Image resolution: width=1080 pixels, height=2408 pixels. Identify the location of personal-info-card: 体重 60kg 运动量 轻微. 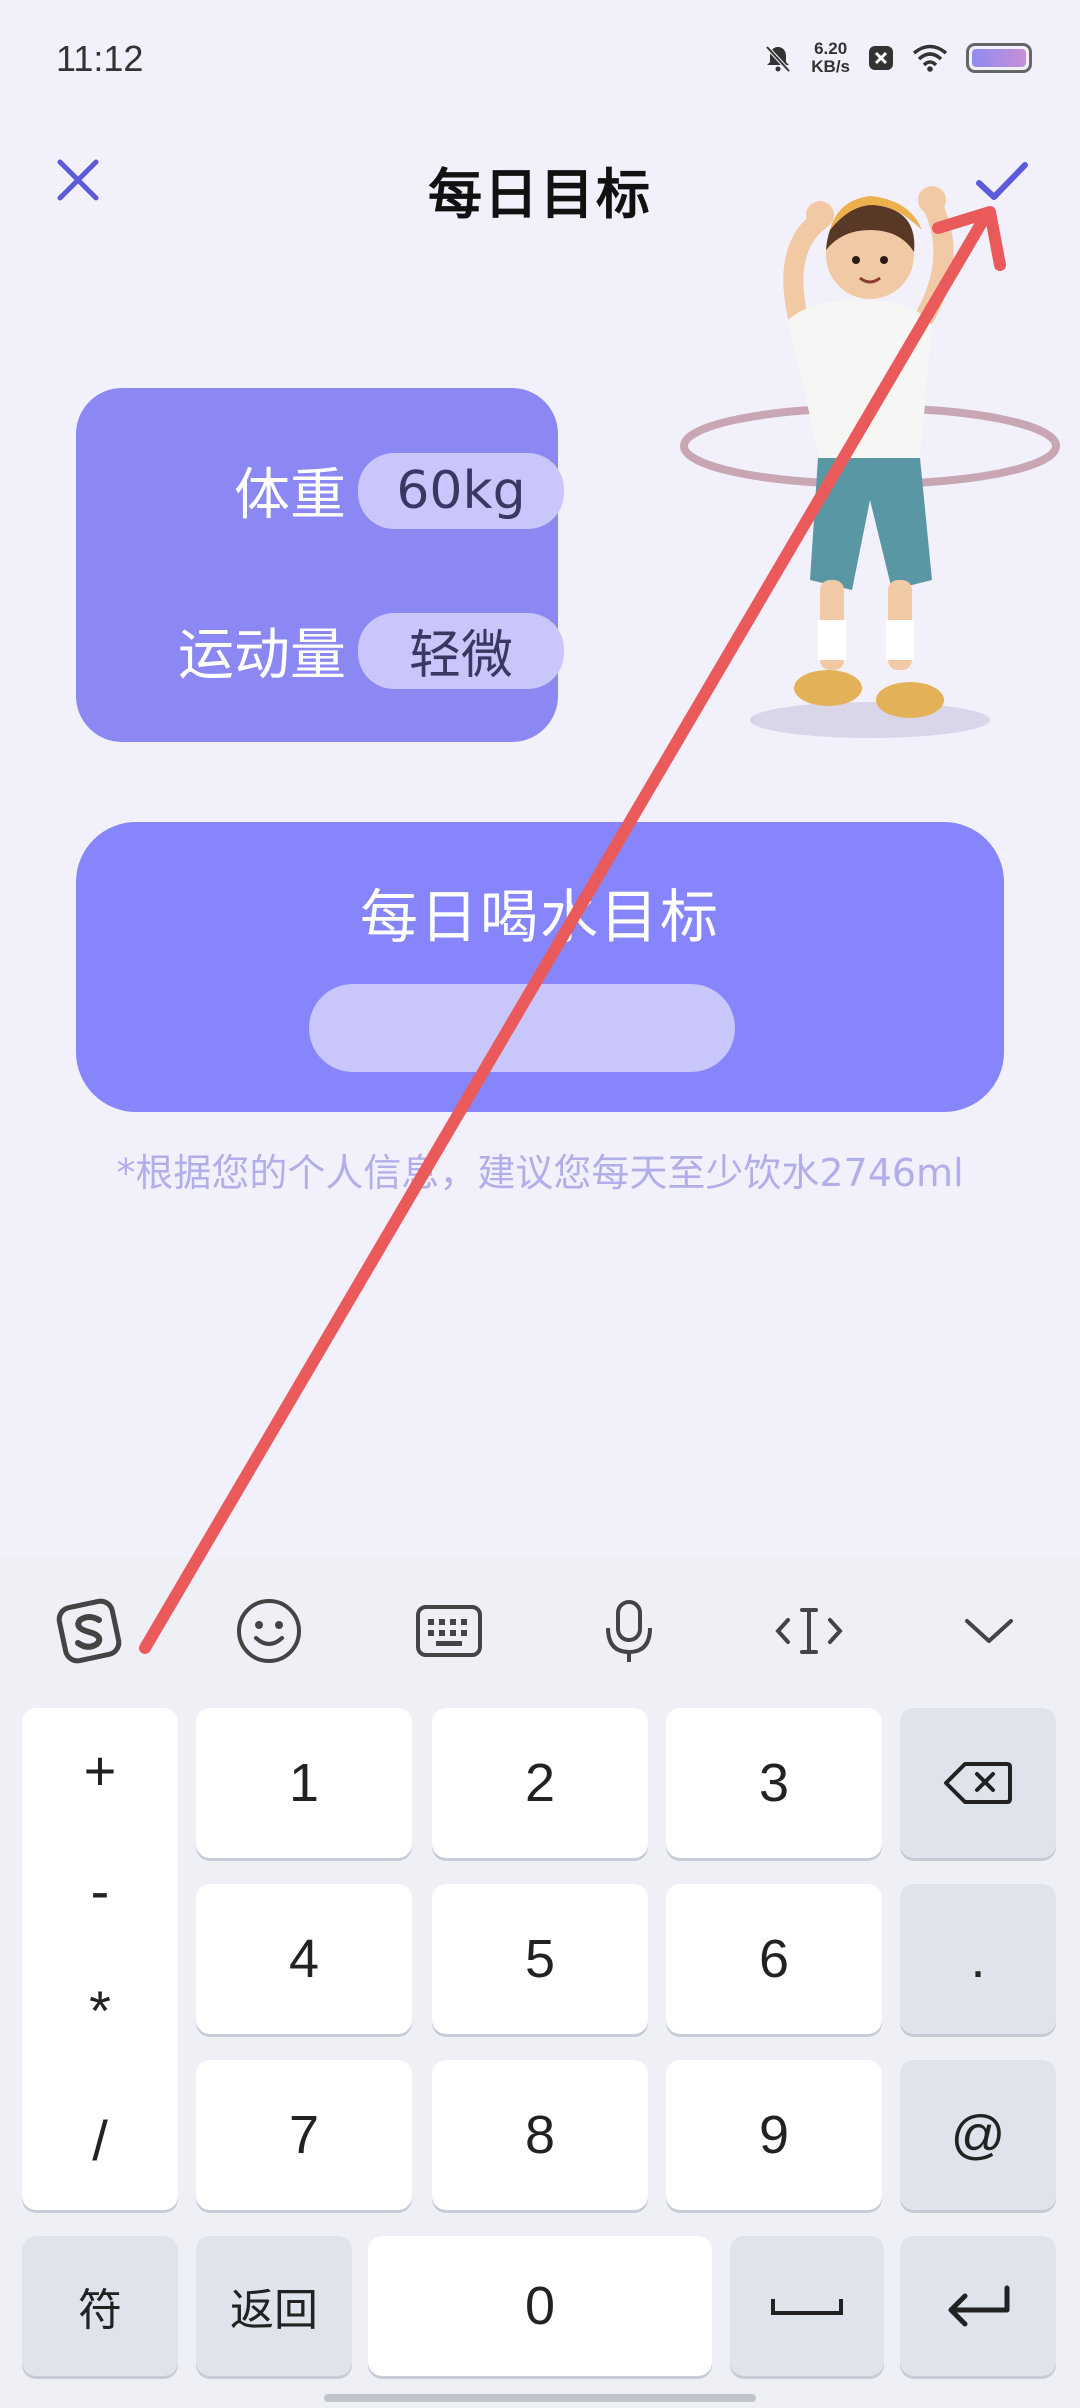
(320, 565).